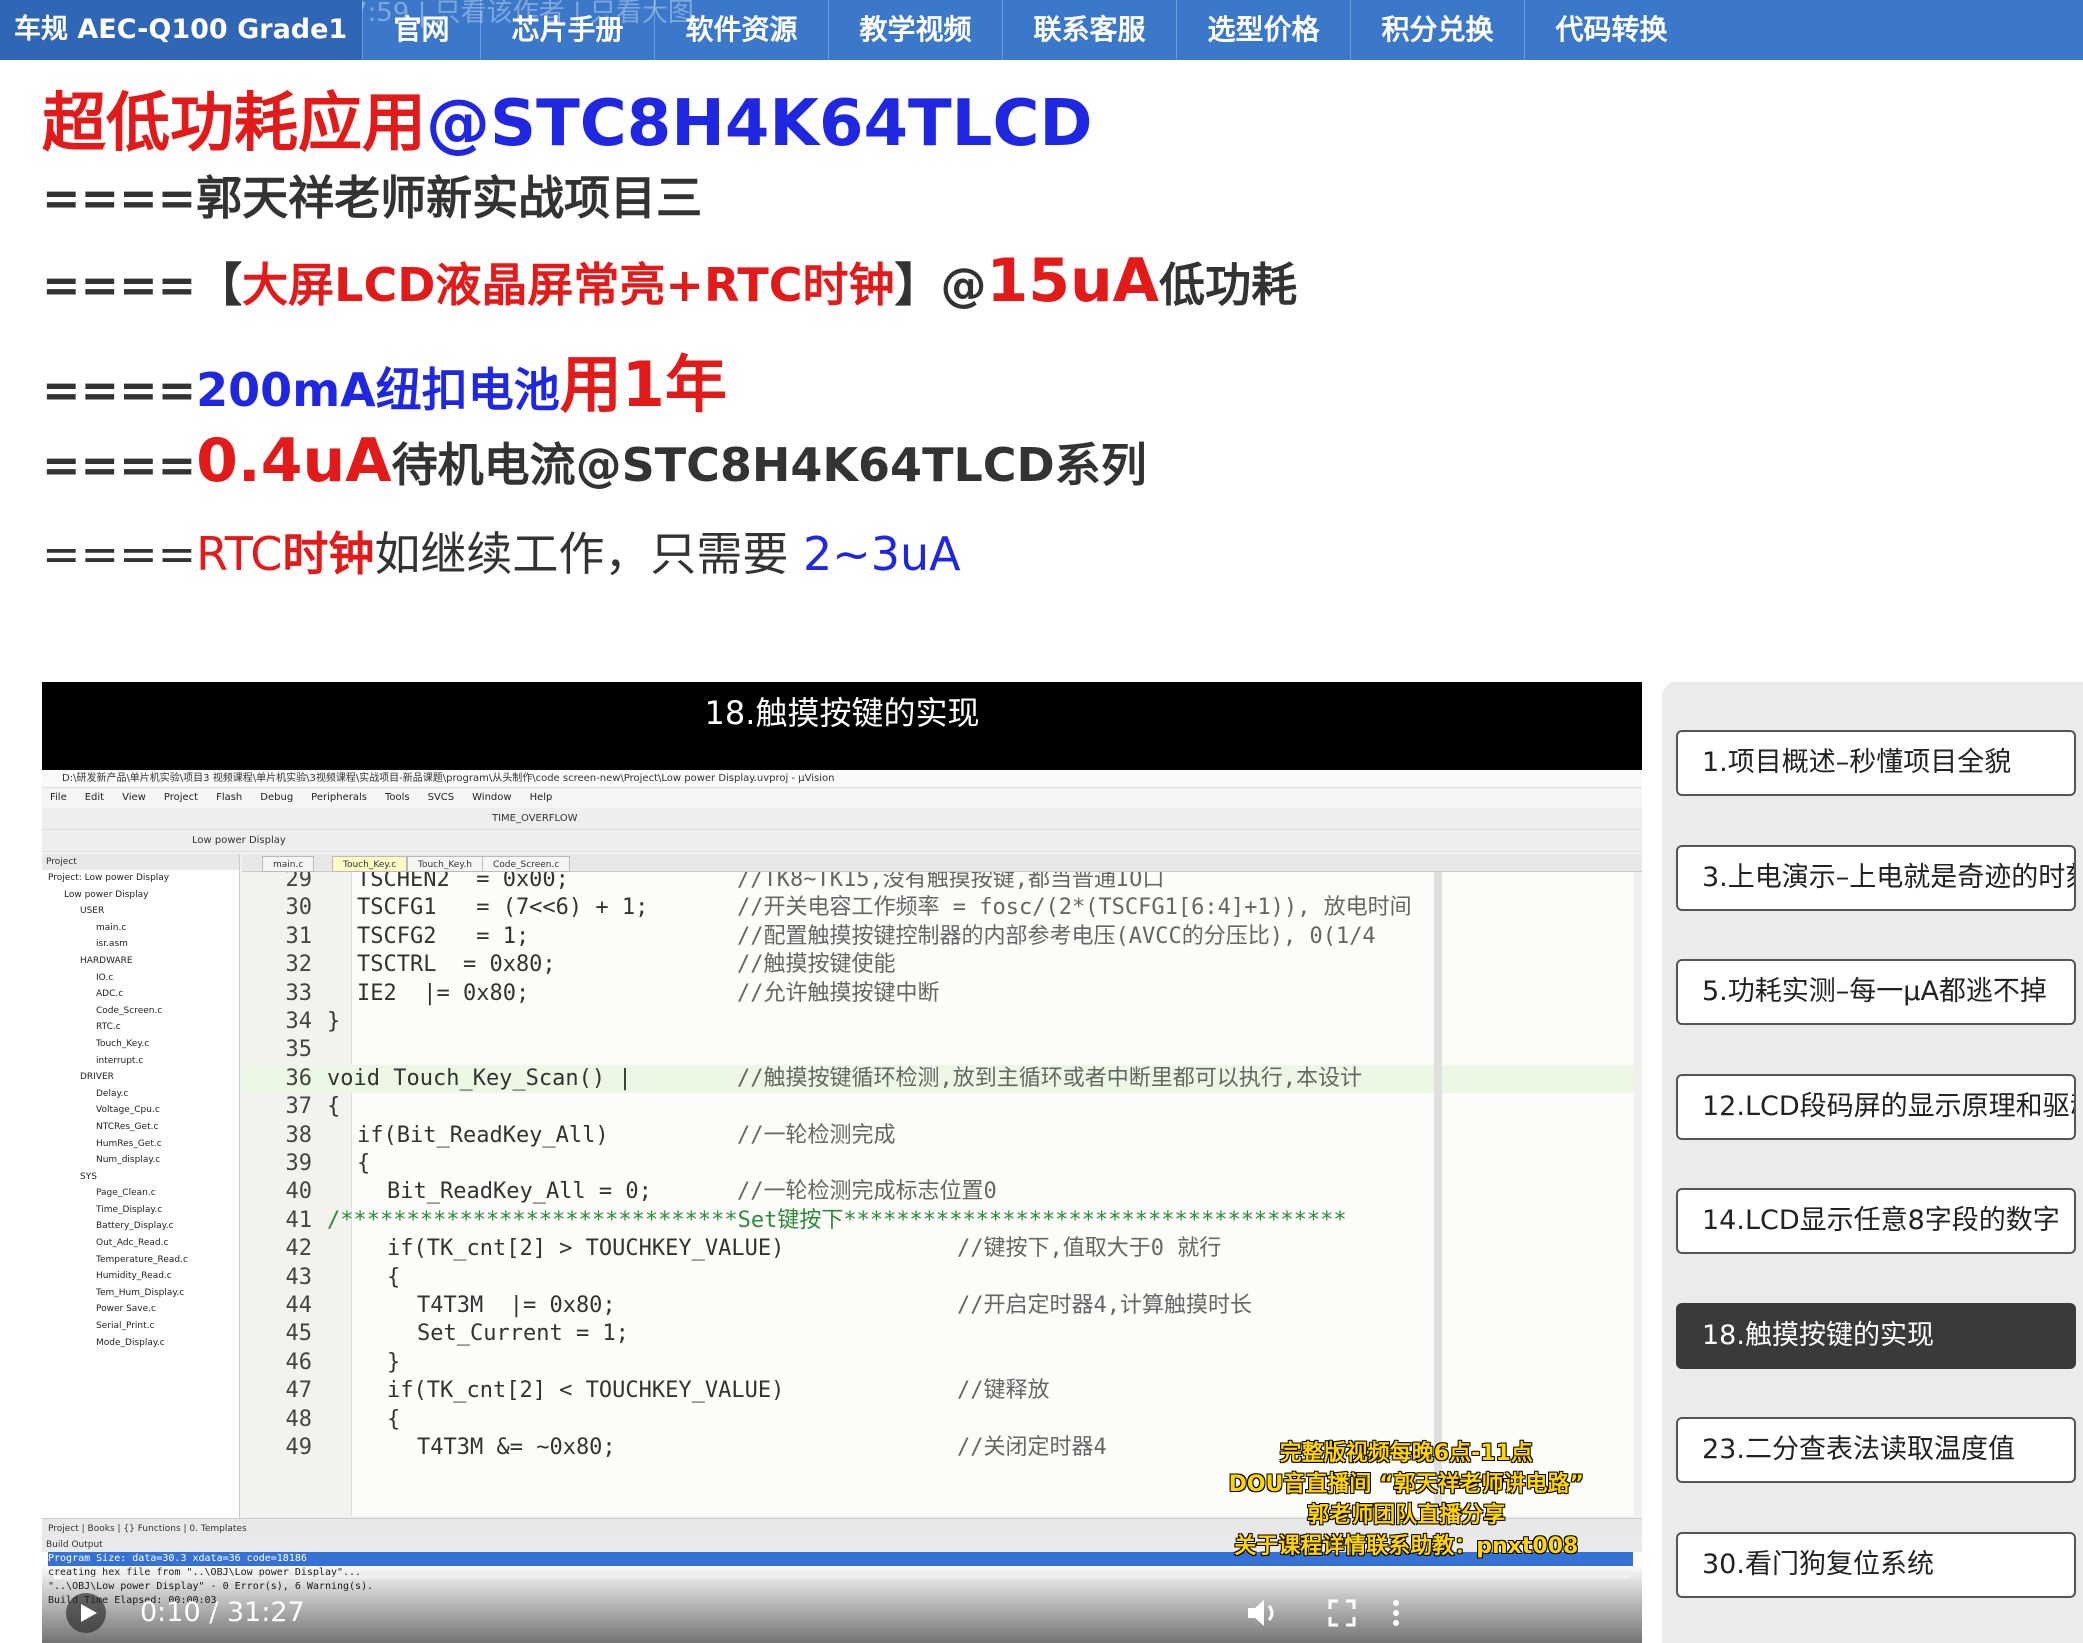 This screenshot has width=2083, height=1643. What do you see at coordinates (670, 281) in the screenshot?
I see `headline-line-3: ====【大屏LCD液晶屏常亮+RTC时钟】@15uA低功耗` at bounding box center [670, 281].